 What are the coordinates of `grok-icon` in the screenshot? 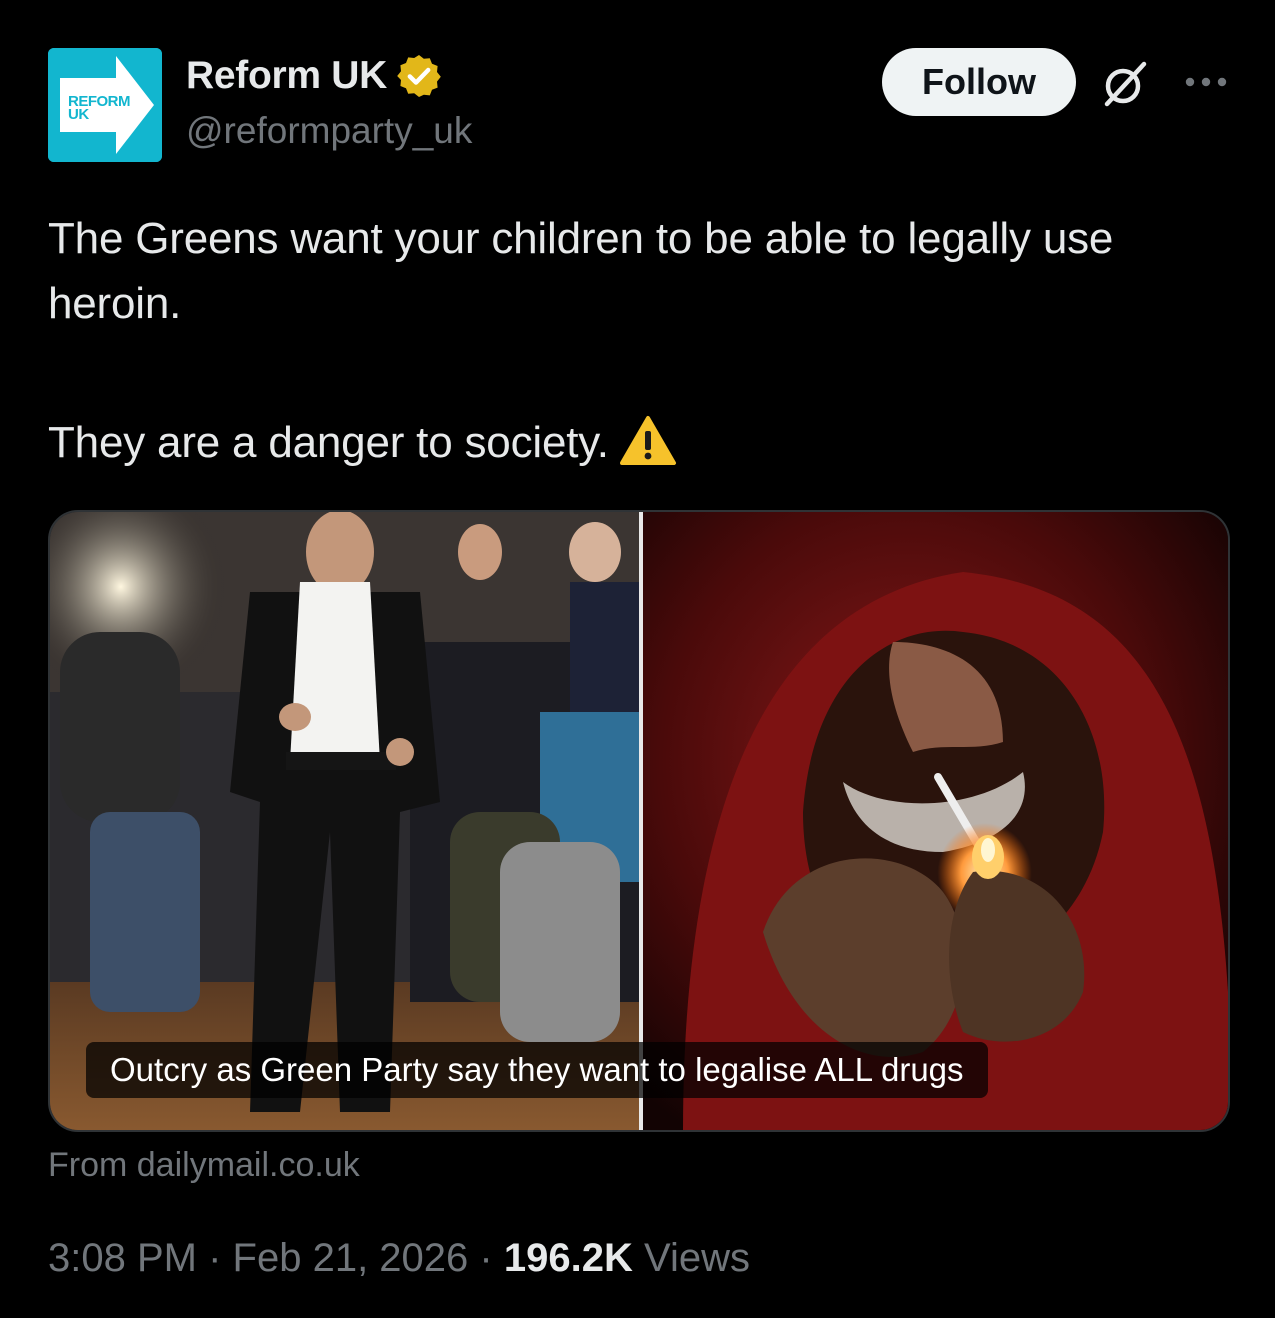 It's located at (1125, 83).